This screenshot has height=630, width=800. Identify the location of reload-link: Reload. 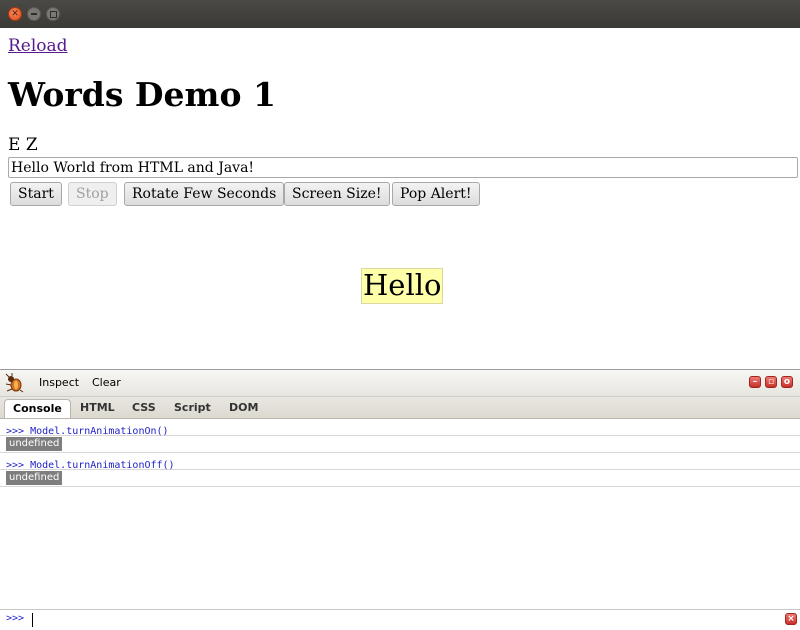
(38, 46).